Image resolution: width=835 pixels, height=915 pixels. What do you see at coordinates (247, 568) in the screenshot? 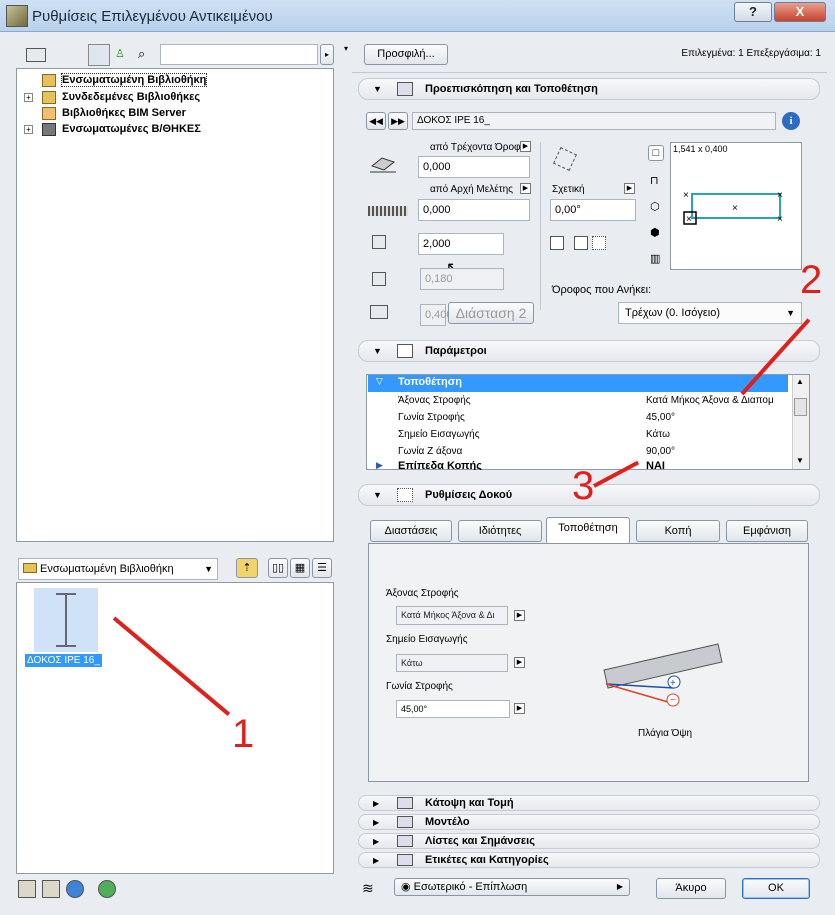
I see `folder-up-button: ⇡` at bounding box center [247, 568].